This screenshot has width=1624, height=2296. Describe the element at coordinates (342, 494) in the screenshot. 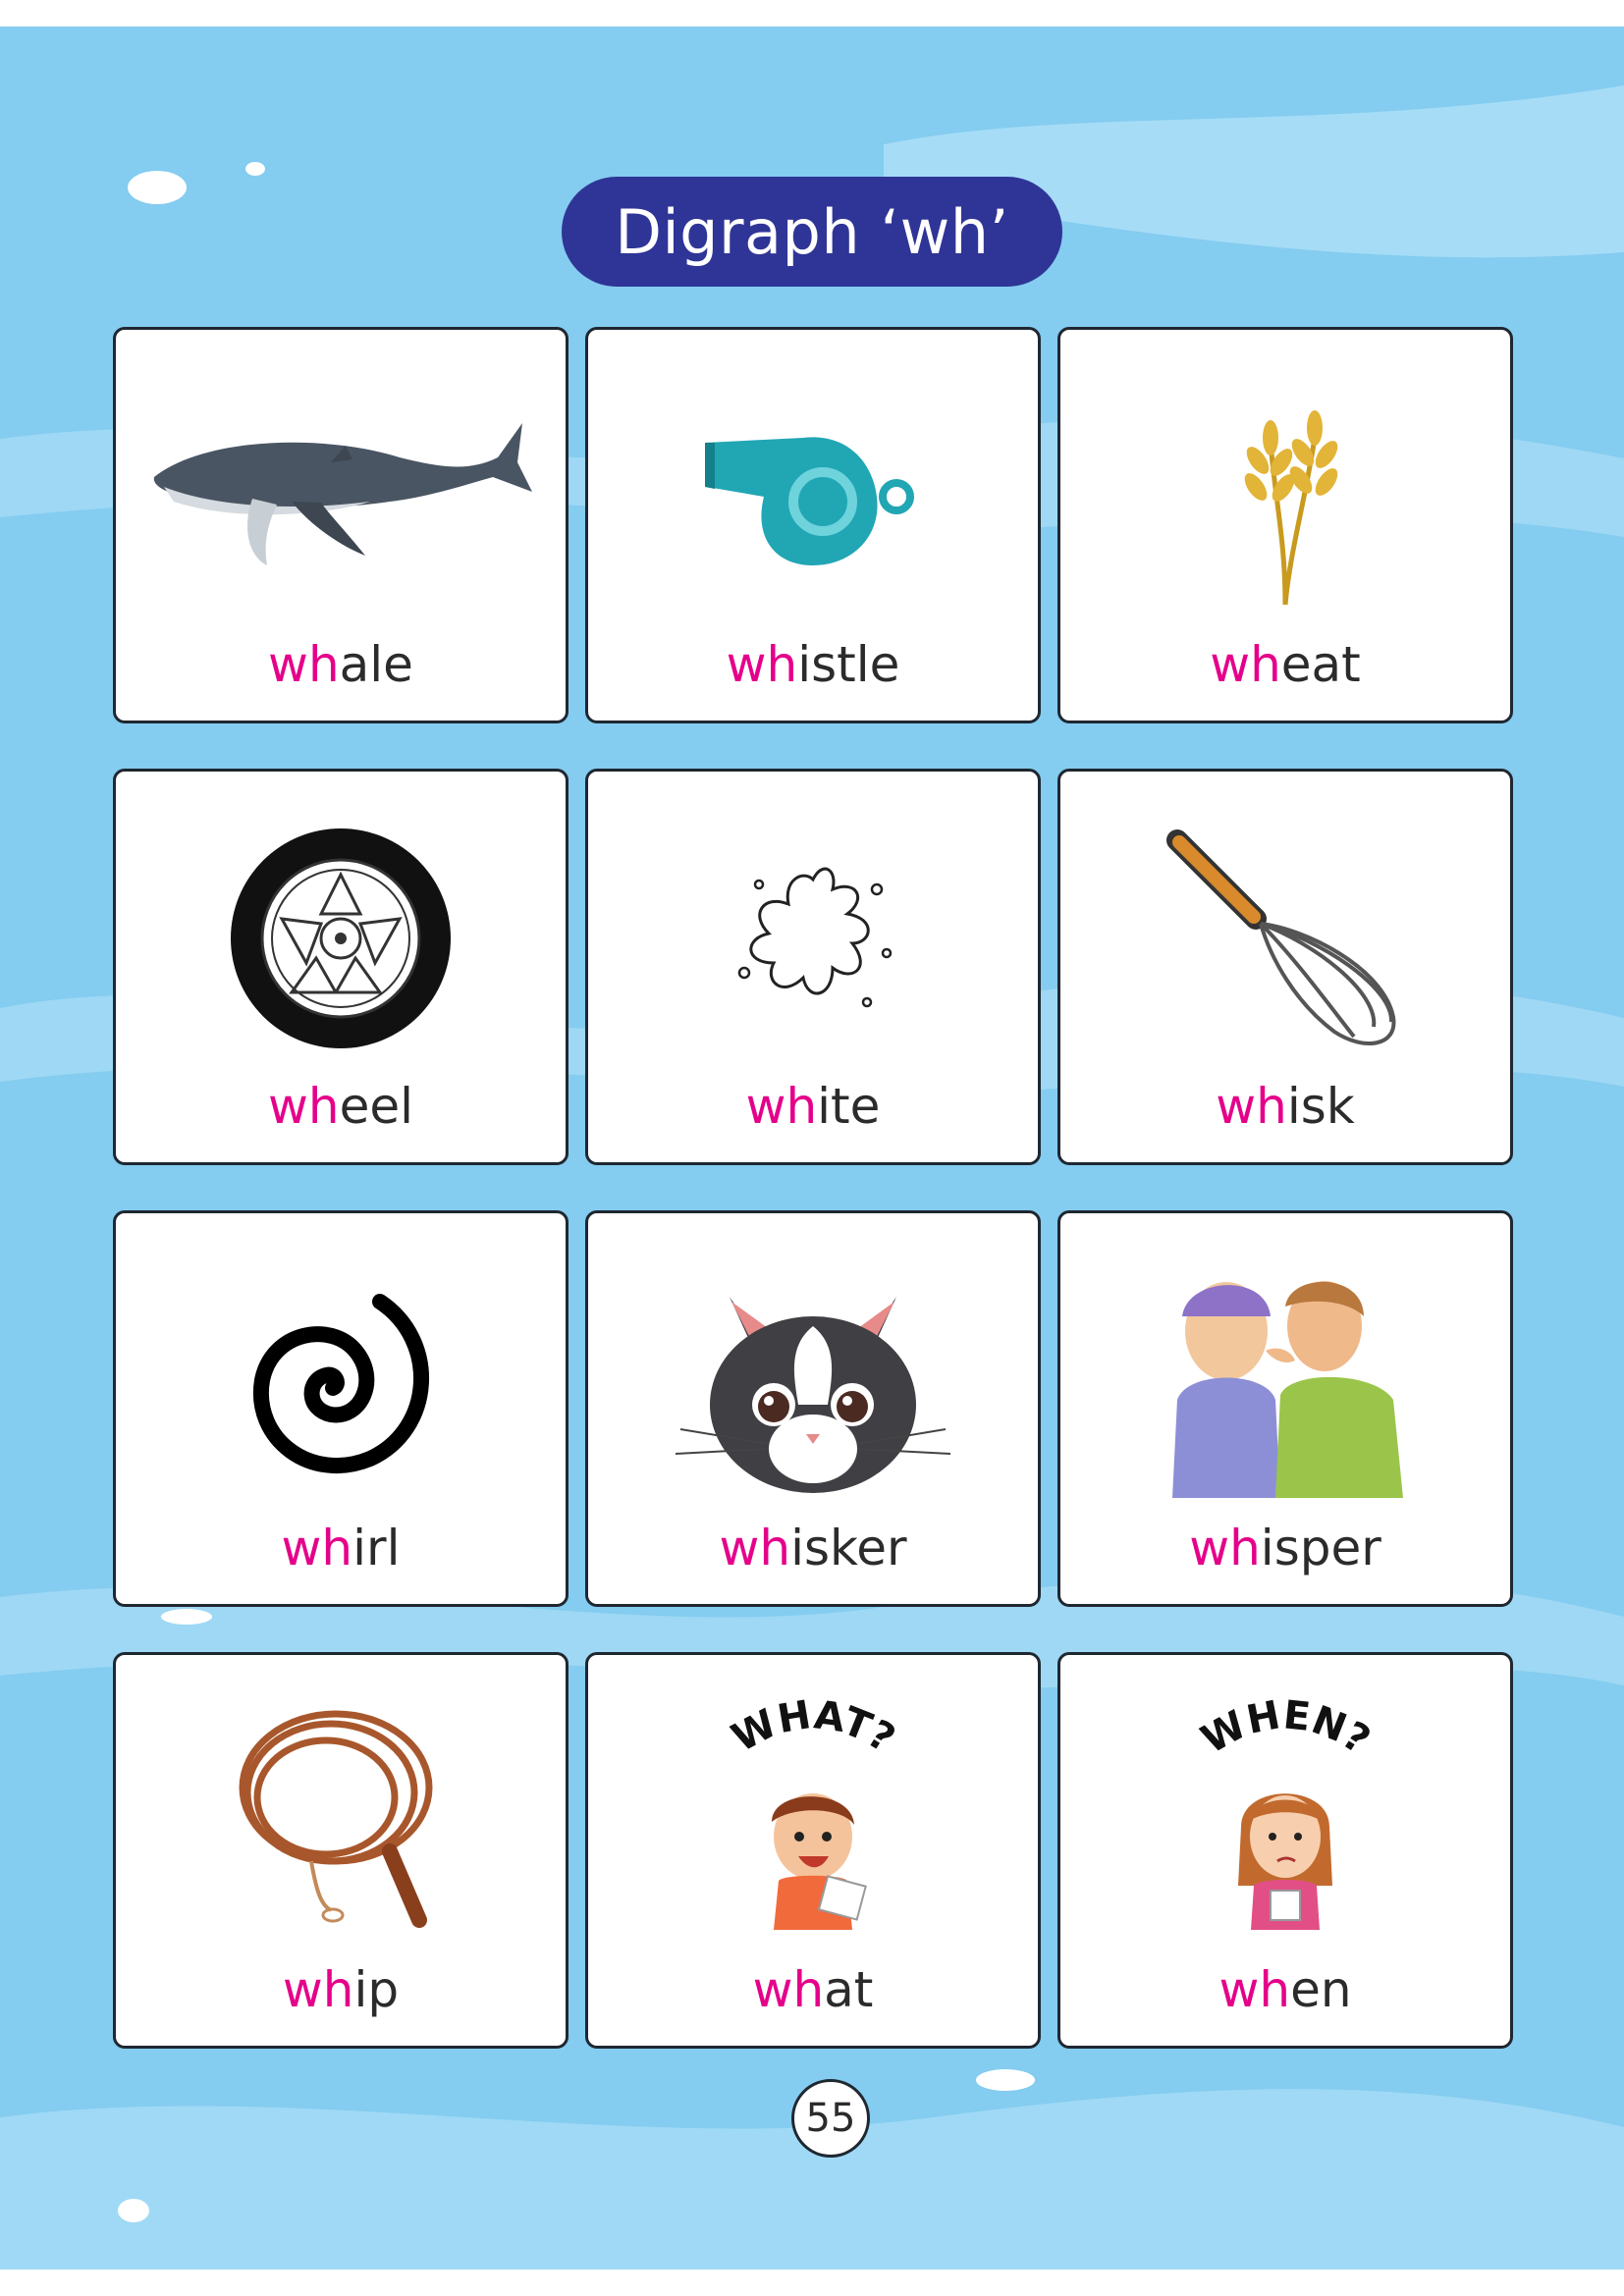

I see `whale-icon` at that location.